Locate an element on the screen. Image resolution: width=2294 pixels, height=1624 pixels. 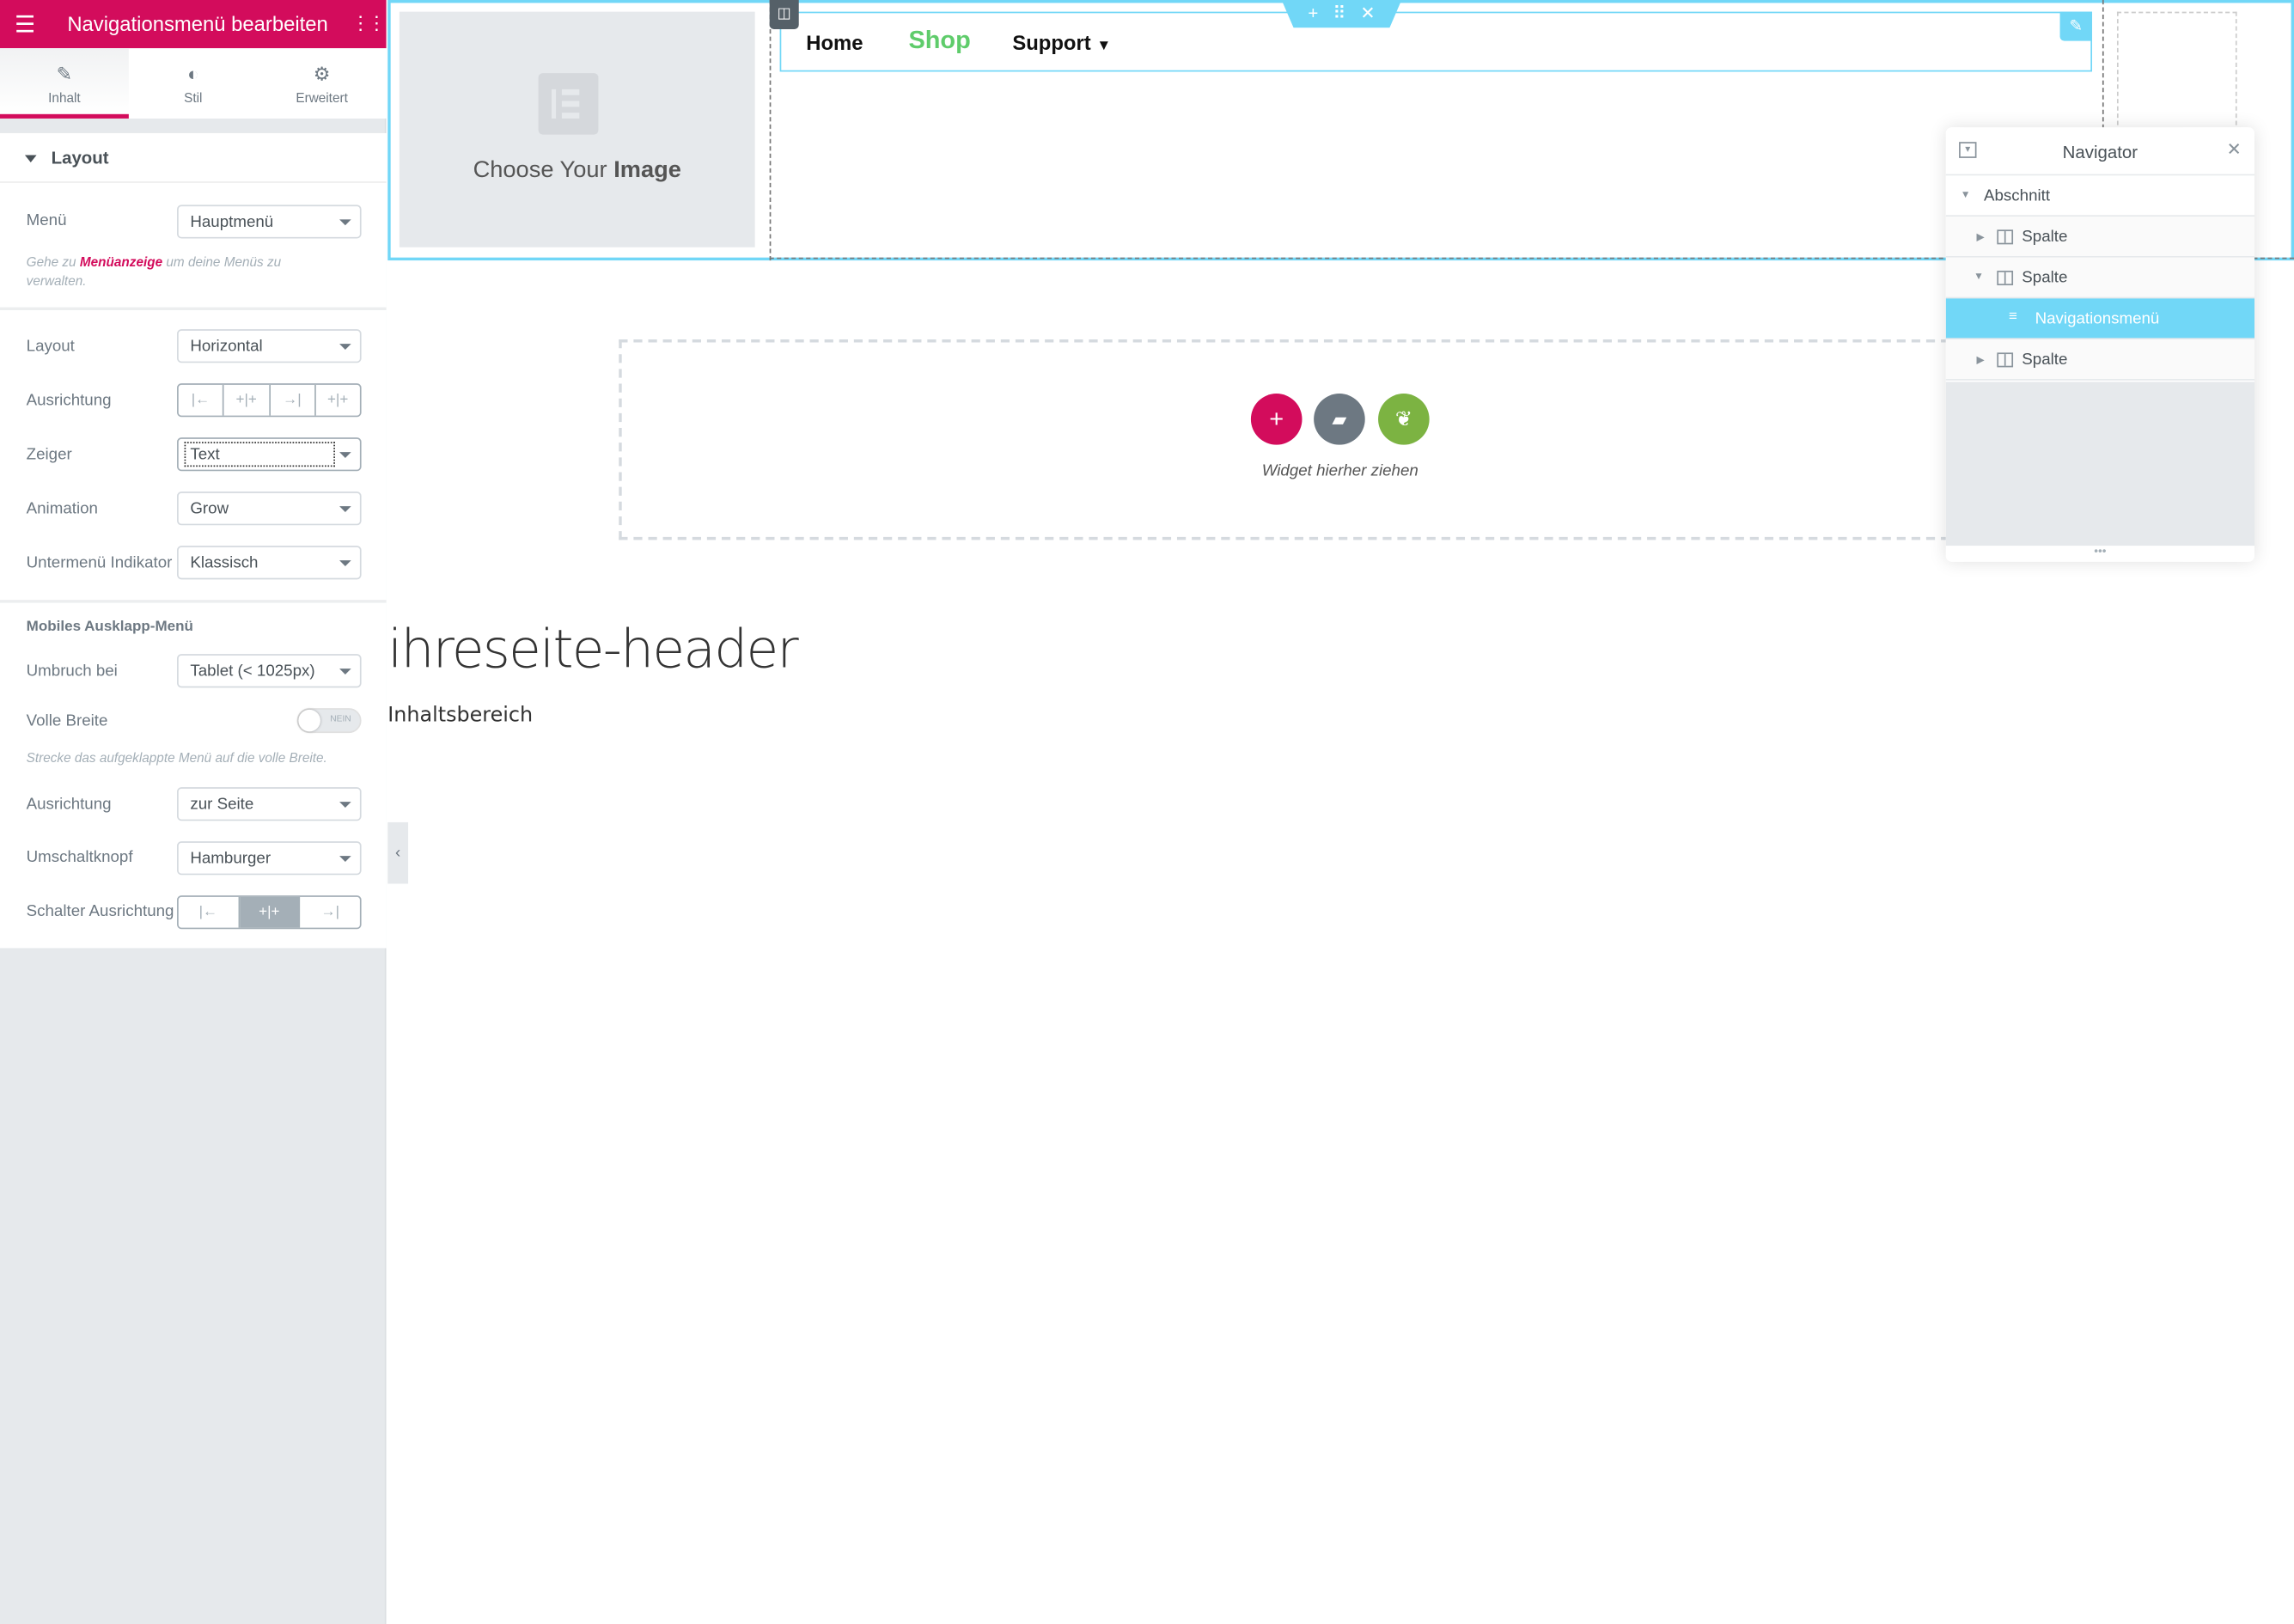
toggle-button-select: Hamburger is located at coordinates (269, 858).